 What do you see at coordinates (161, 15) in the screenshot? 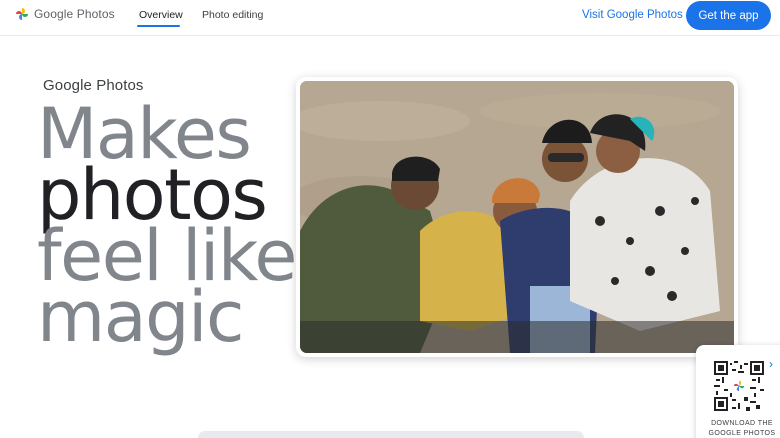
I see `tab-overview: Overview` at bounding box center [161, 15].